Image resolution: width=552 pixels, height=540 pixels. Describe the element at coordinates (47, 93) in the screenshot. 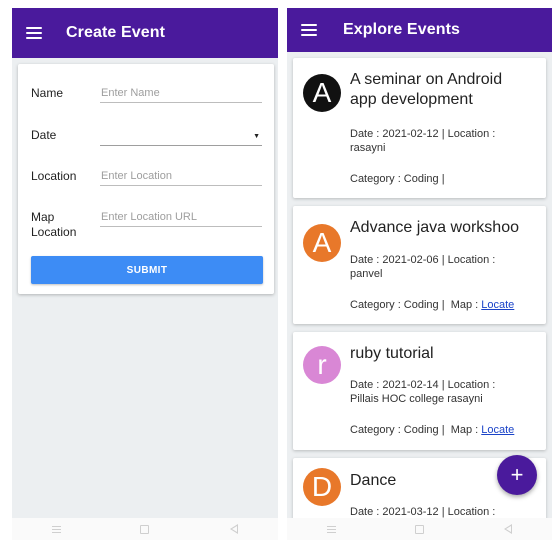

I see `name-label: Name` at that location.